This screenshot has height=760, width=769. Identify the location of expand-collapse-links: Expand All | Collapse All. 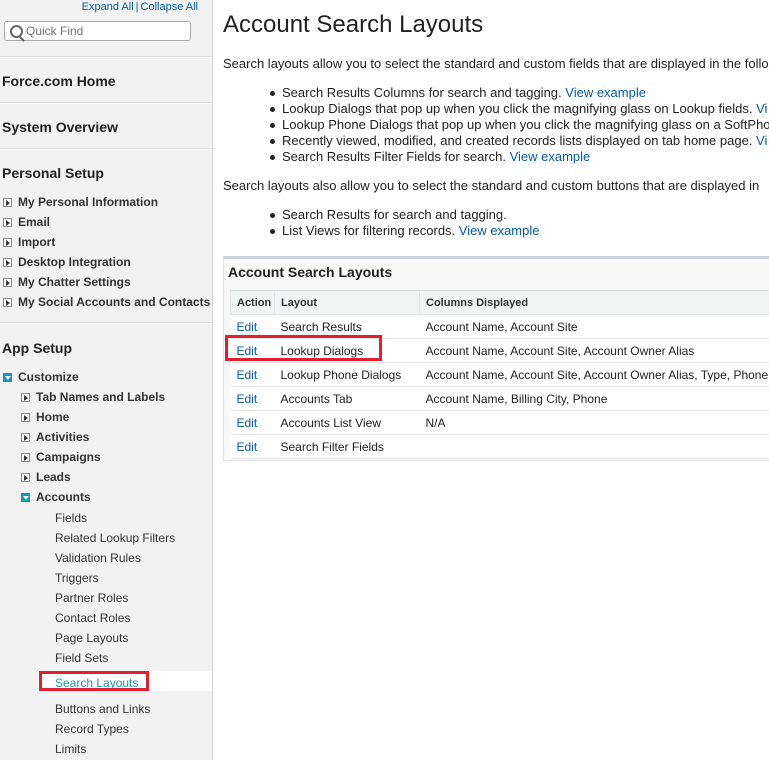
(140, 7).